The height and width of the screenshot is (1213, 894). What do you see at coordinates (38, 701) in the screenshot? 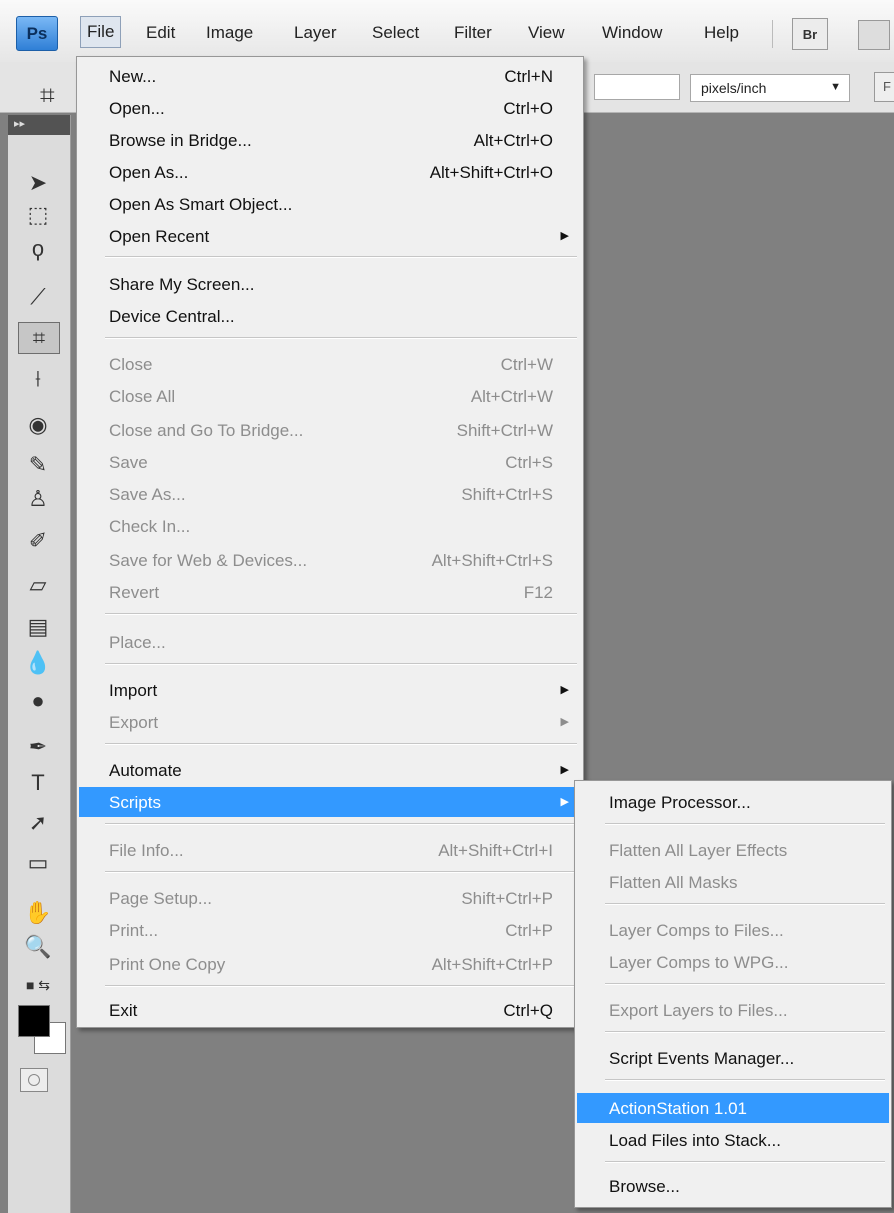
I see `dodge-tool-icon: ●` at bounding box center [38, 701].